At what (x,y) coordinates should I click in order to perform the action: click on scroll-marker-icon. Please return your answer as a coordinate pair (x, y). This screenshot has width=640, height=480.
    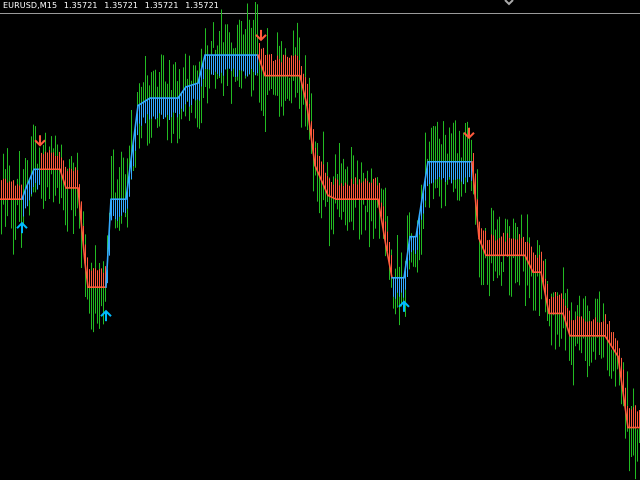
    Looking at the image, I should click on (509, 3).